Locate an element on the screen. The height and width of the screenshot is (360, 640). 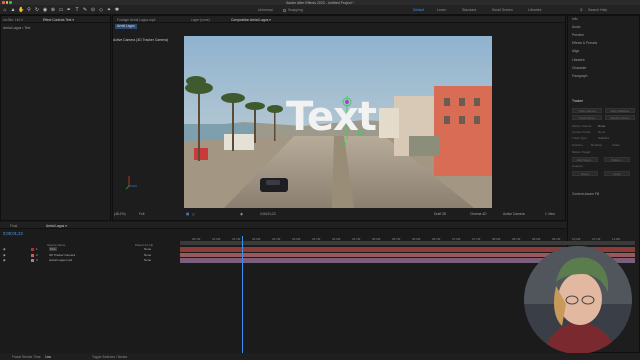
snapshot-icon: ◉ is located at coordinates (241, 214).